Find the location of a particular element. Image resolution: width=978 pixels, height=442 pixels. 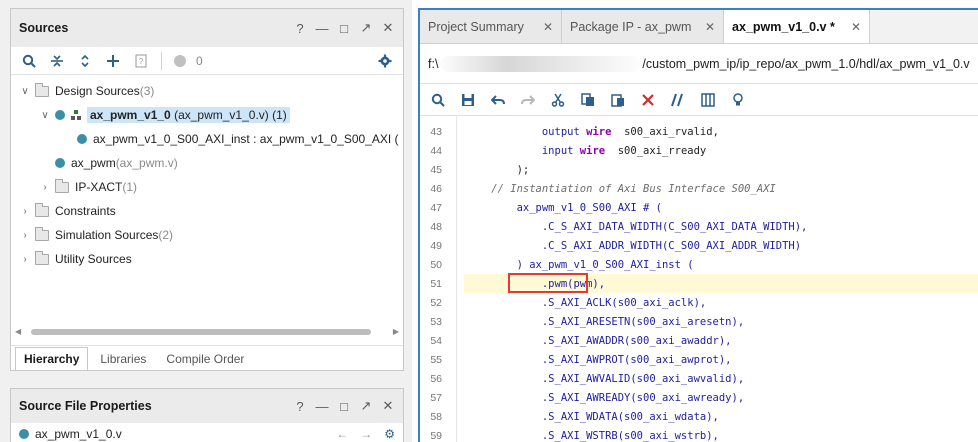

code-line: 53 .S_AXI_ARESETN(s00_axi_aresetn), is located at coordinates (699, 321).